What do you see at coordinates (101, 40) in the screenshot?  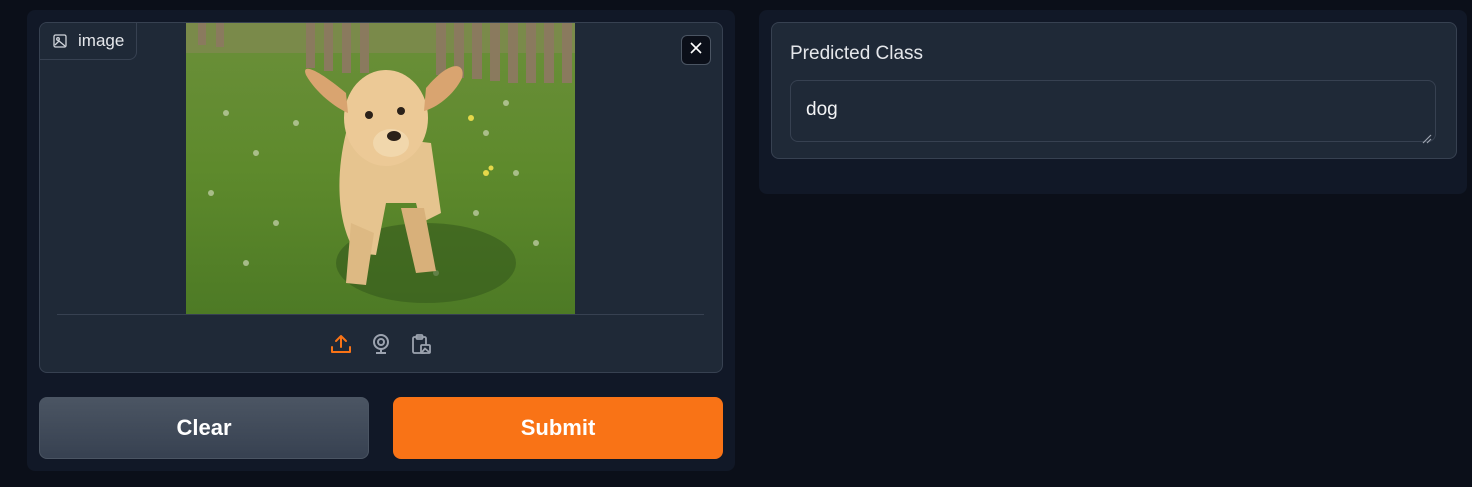 I see `image-label: image` at bounding box center [101, 40].